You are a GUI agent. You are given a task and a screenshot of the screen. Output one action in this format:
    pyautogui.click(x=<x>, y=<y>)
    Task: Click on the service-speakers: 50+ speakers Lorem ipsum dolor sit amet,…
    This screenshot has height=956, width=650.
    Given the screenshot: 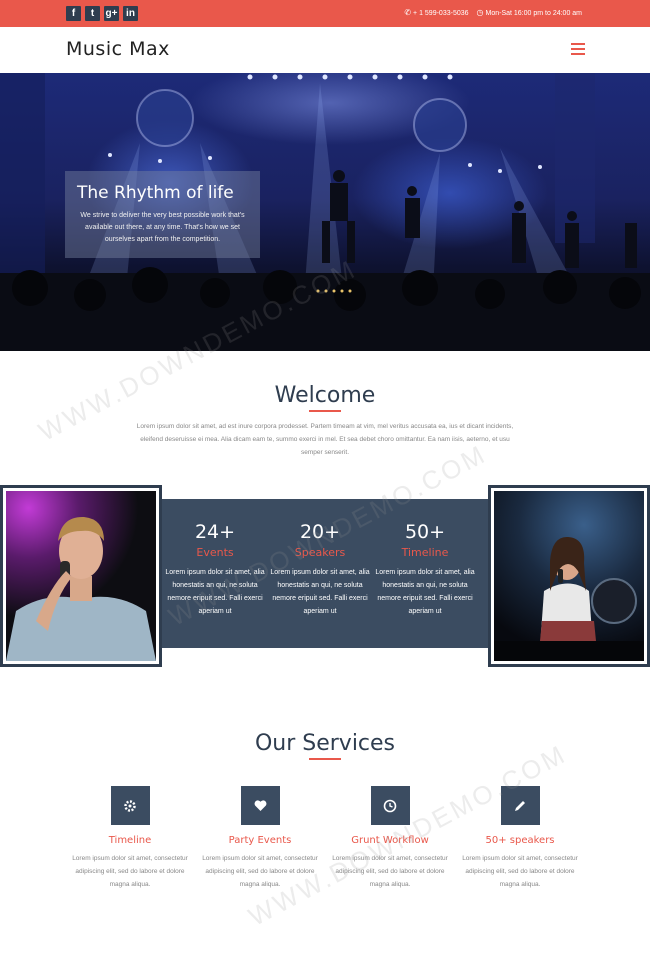 What is the action you would take?
    pyautogui.click(x=520, y=838)
    